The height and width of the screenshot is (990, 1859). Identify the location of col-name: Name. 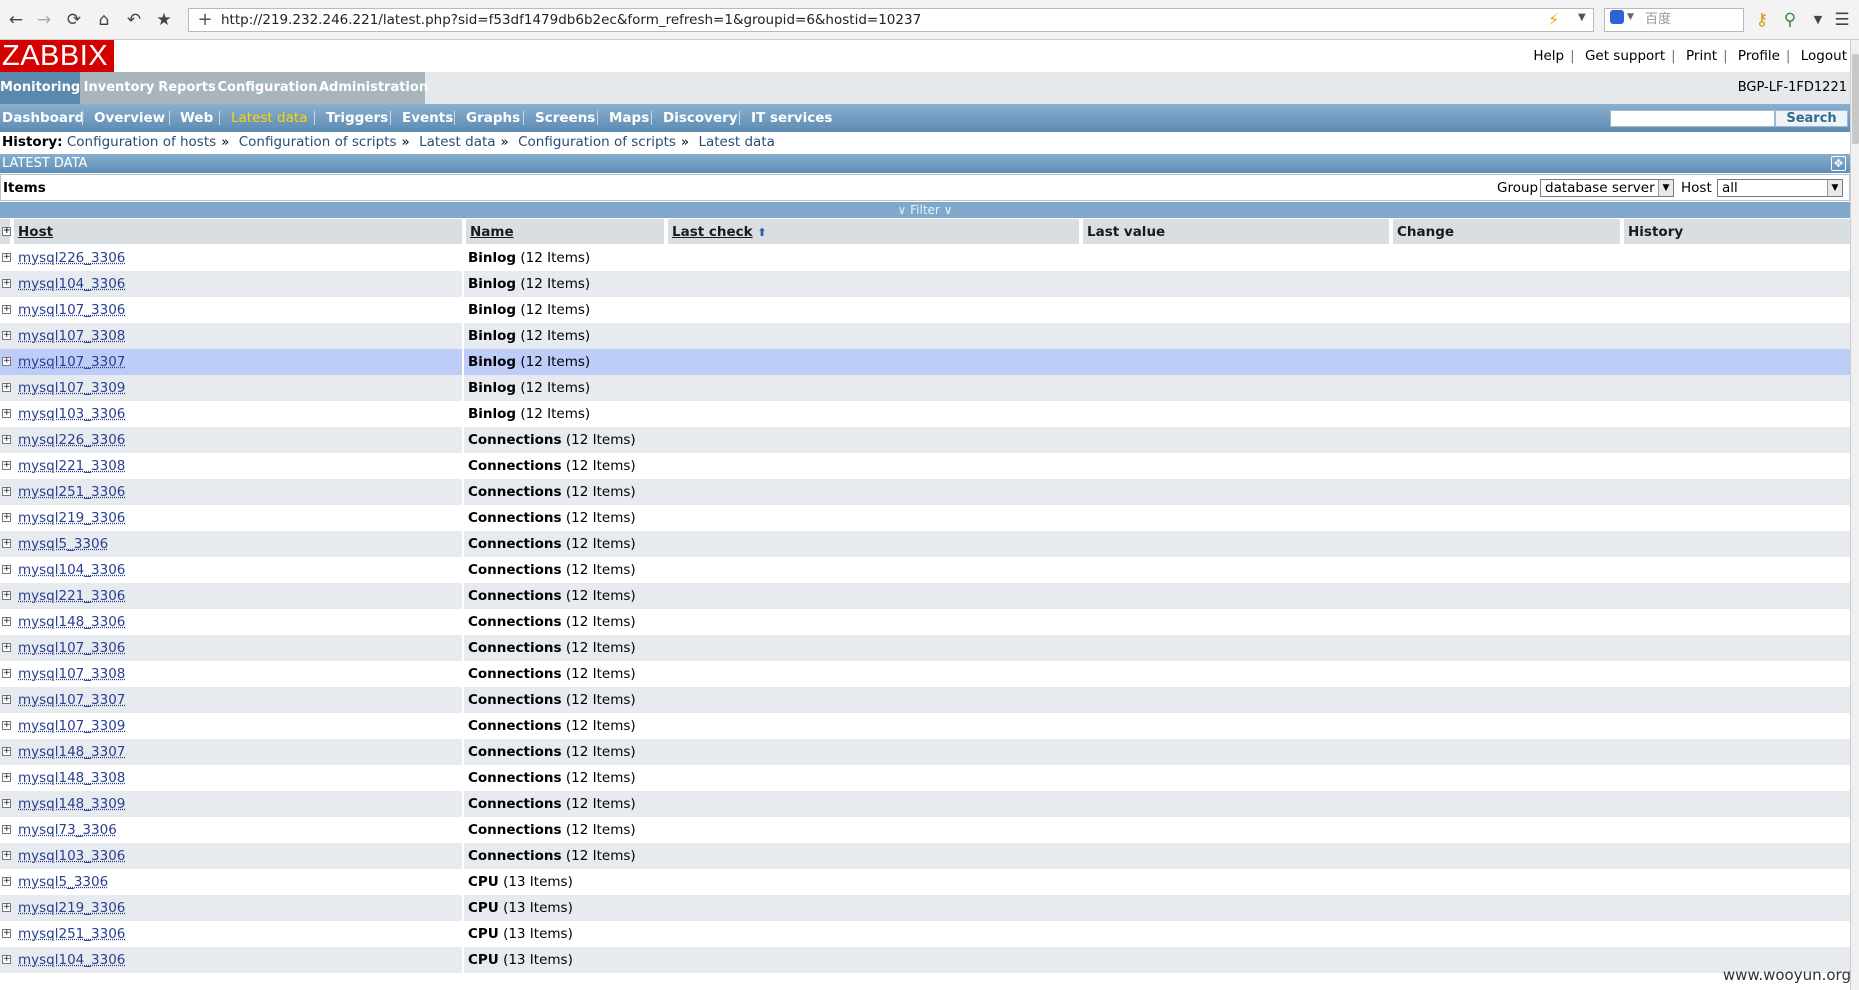
(566, 231).